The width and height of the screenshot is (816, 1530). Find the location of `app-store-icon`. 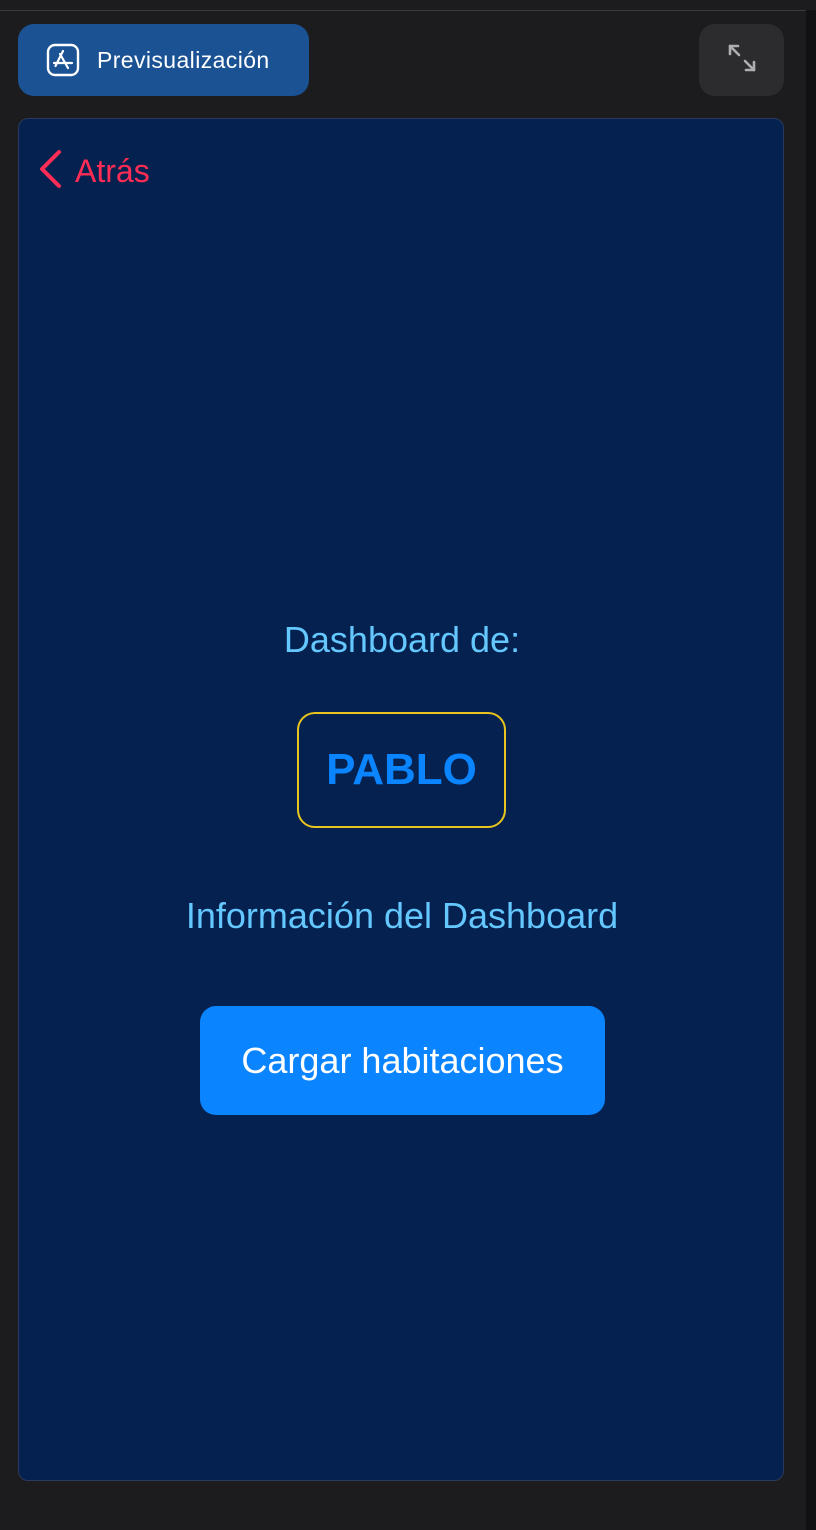

app-store-icon is located at coordinates (63, 60).